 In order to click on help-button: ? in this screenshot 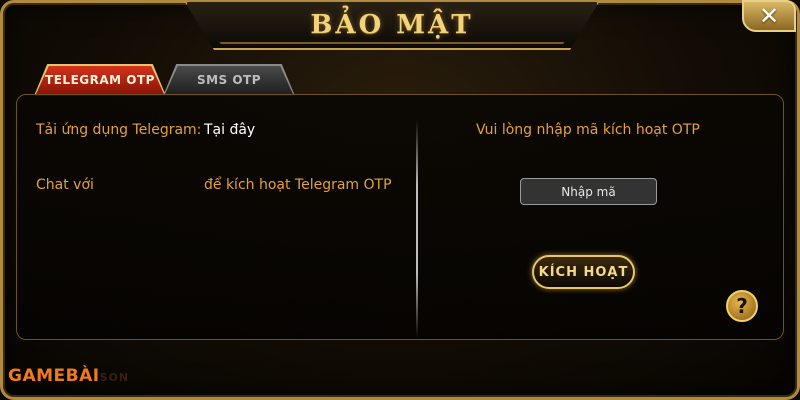, I will do `click(742, 306)`.